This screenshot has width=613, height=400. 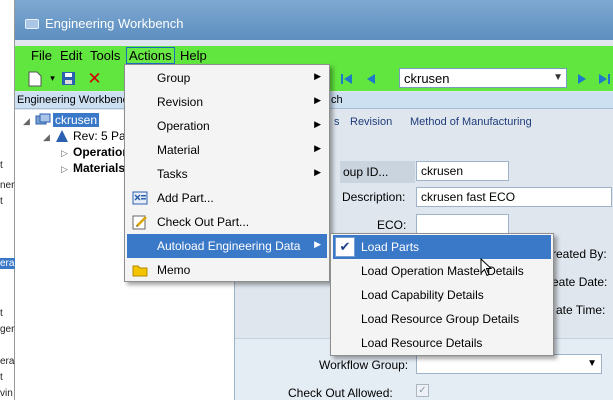 What do you see at coordinates (68, 78) in the screenshot?
I see `save-icon` at bounding box center [68, 78].